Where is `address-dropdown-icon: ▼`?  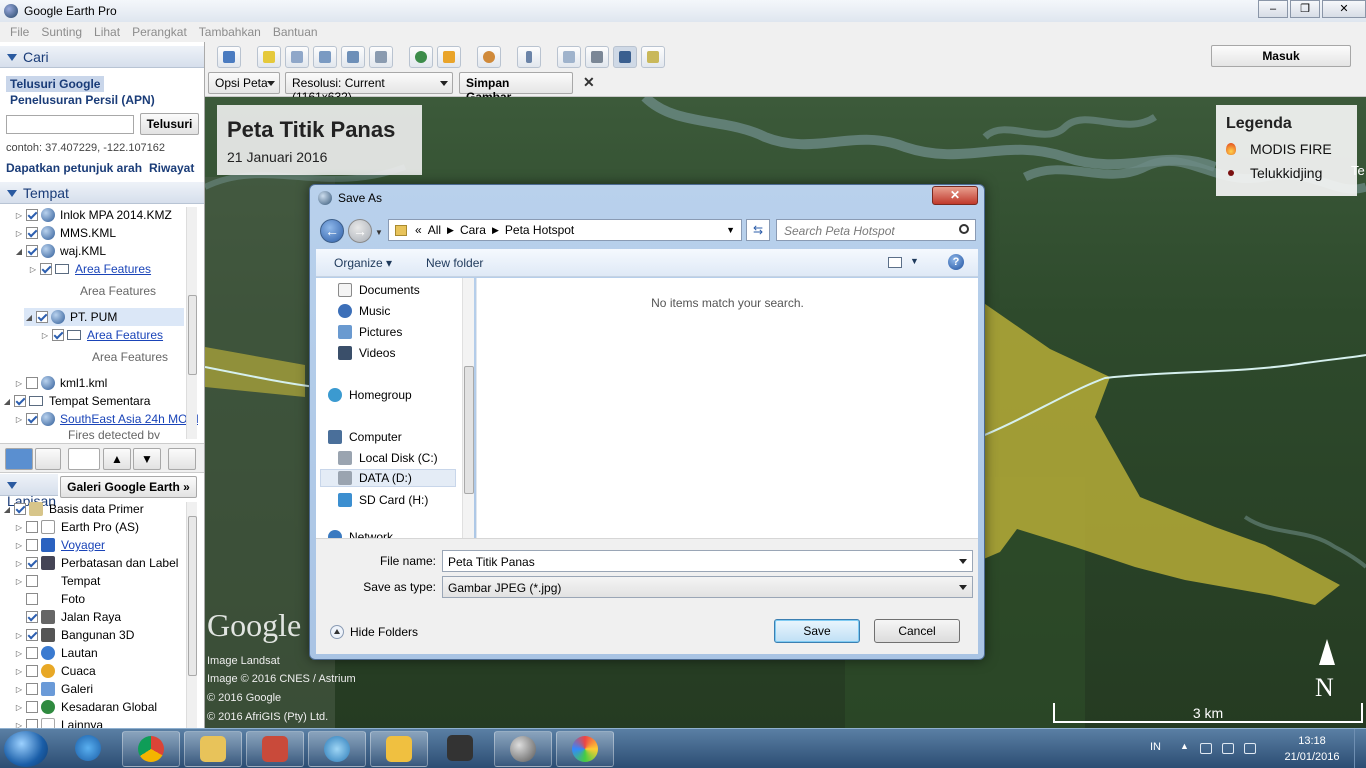 address-dropdown-icon: ▼ is located at coordinates (730, 230).